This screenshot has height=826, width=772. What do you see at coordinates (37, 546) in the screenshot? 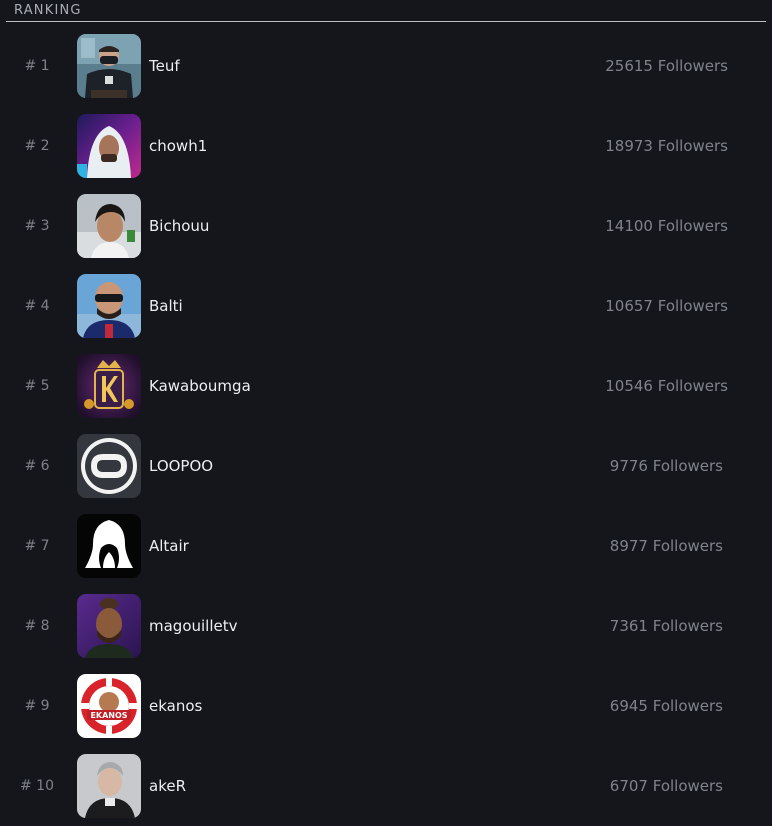
I see `rank-label: # 7` at bounding box center [37, 546].